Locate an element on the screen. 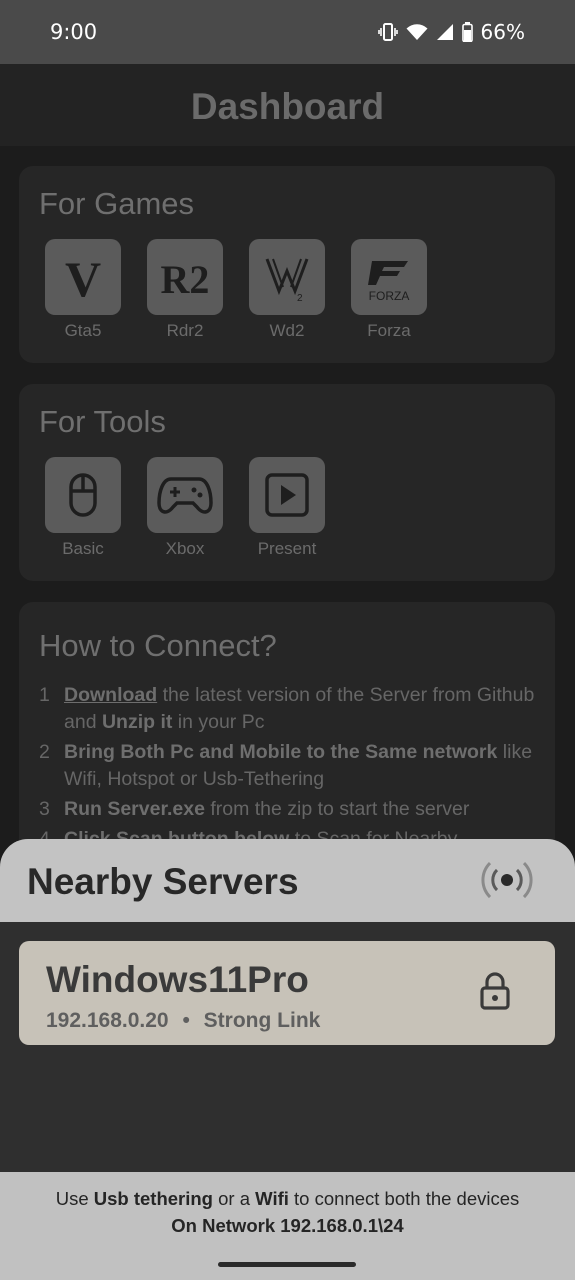 Image resolution: width=575 pixels, height=1280 pixels. gta5-glyph: V is located at coordinates (83, 279).